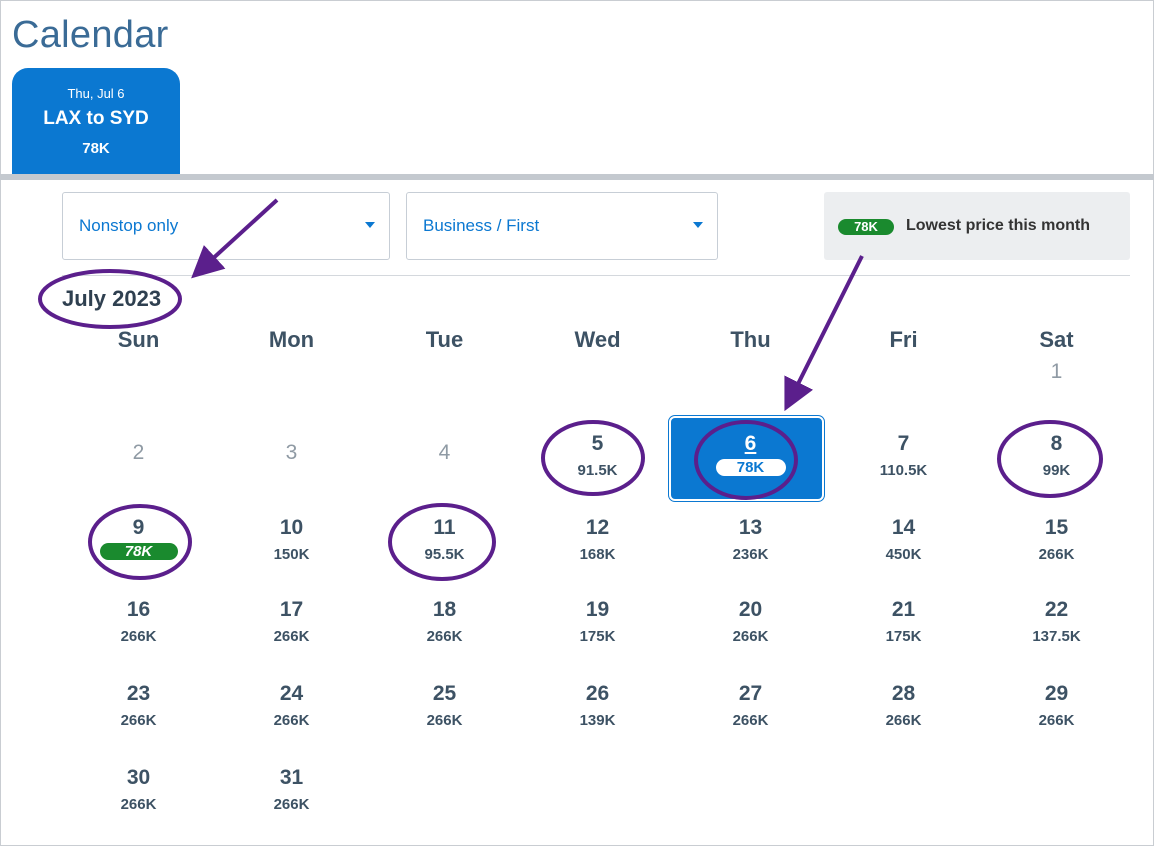 The image size is (1154, 846). What do you see at coordinates (112, 298) in the screenshot?
I see `month-title: July 2023` at bounding box center [112, 298].